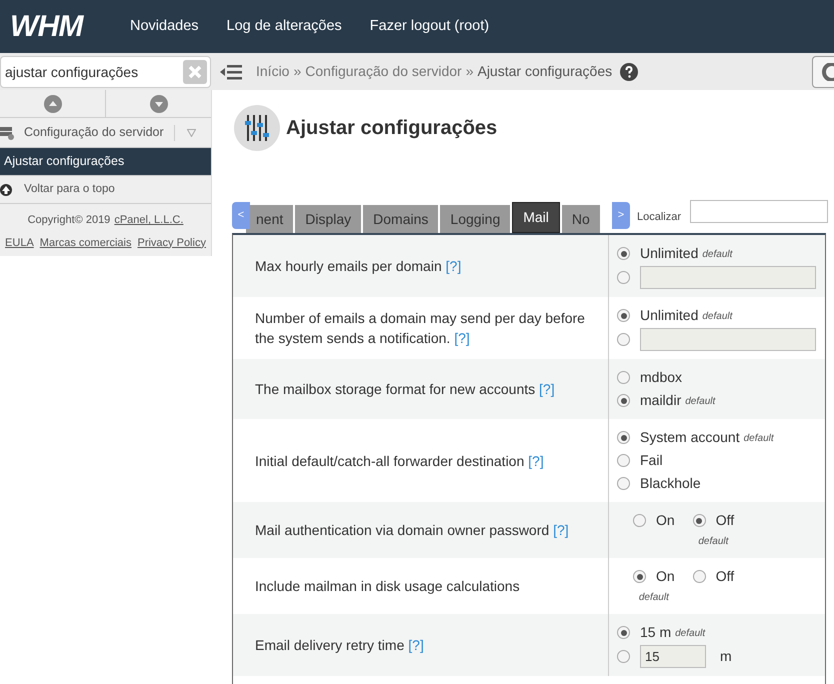 Image resolution: width=834 pixels, height=684 pixels. Describe the element at coordinates (726, 656) in the screenshot. I see `unit-label: m` at that location.